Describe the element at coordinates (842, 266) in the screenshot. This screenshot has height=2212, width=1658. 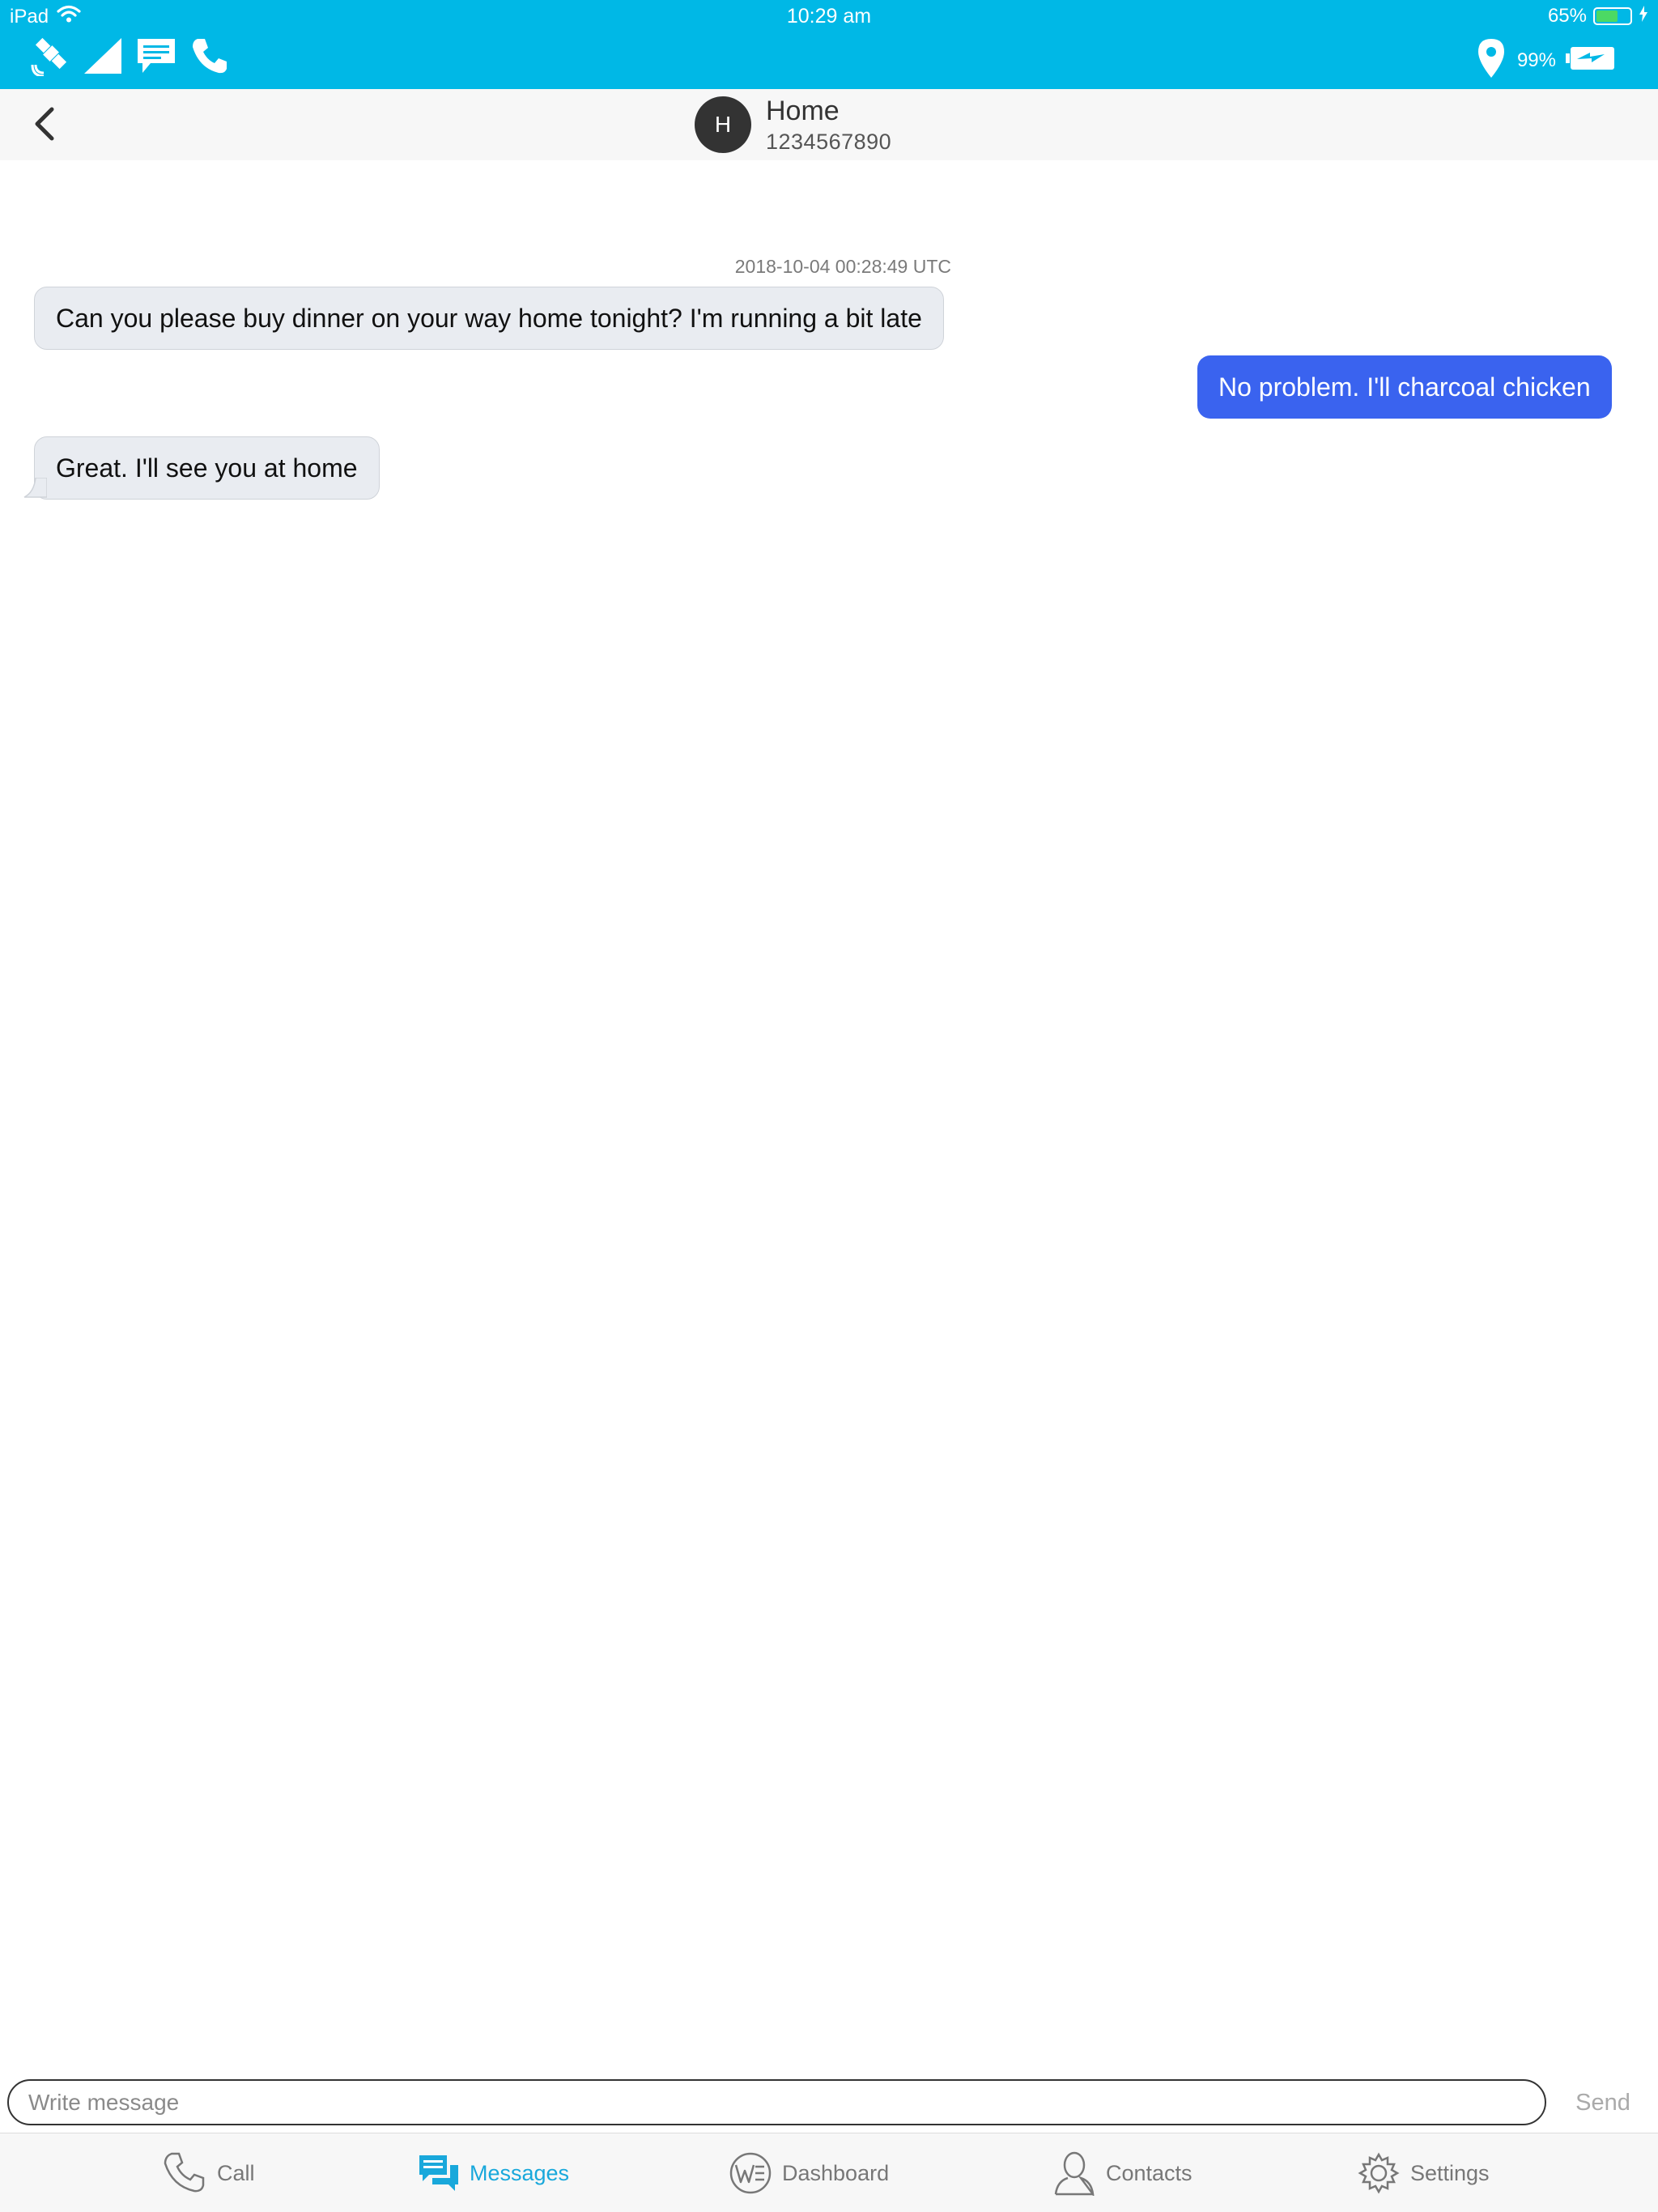
I see `message-timestamp: 2018-10-04 00:28:49 UTC` at that location.